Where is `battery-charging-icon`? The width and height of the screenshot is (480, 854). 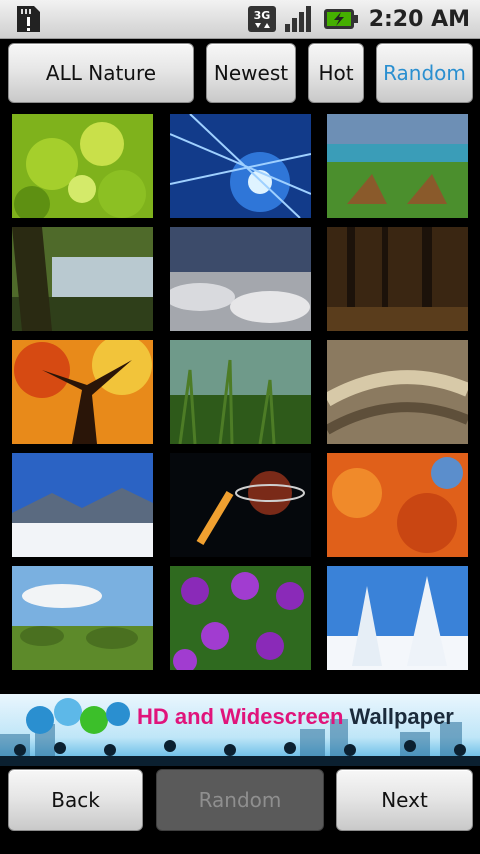
battery-charging-icon is located at coordinates (340, 19).